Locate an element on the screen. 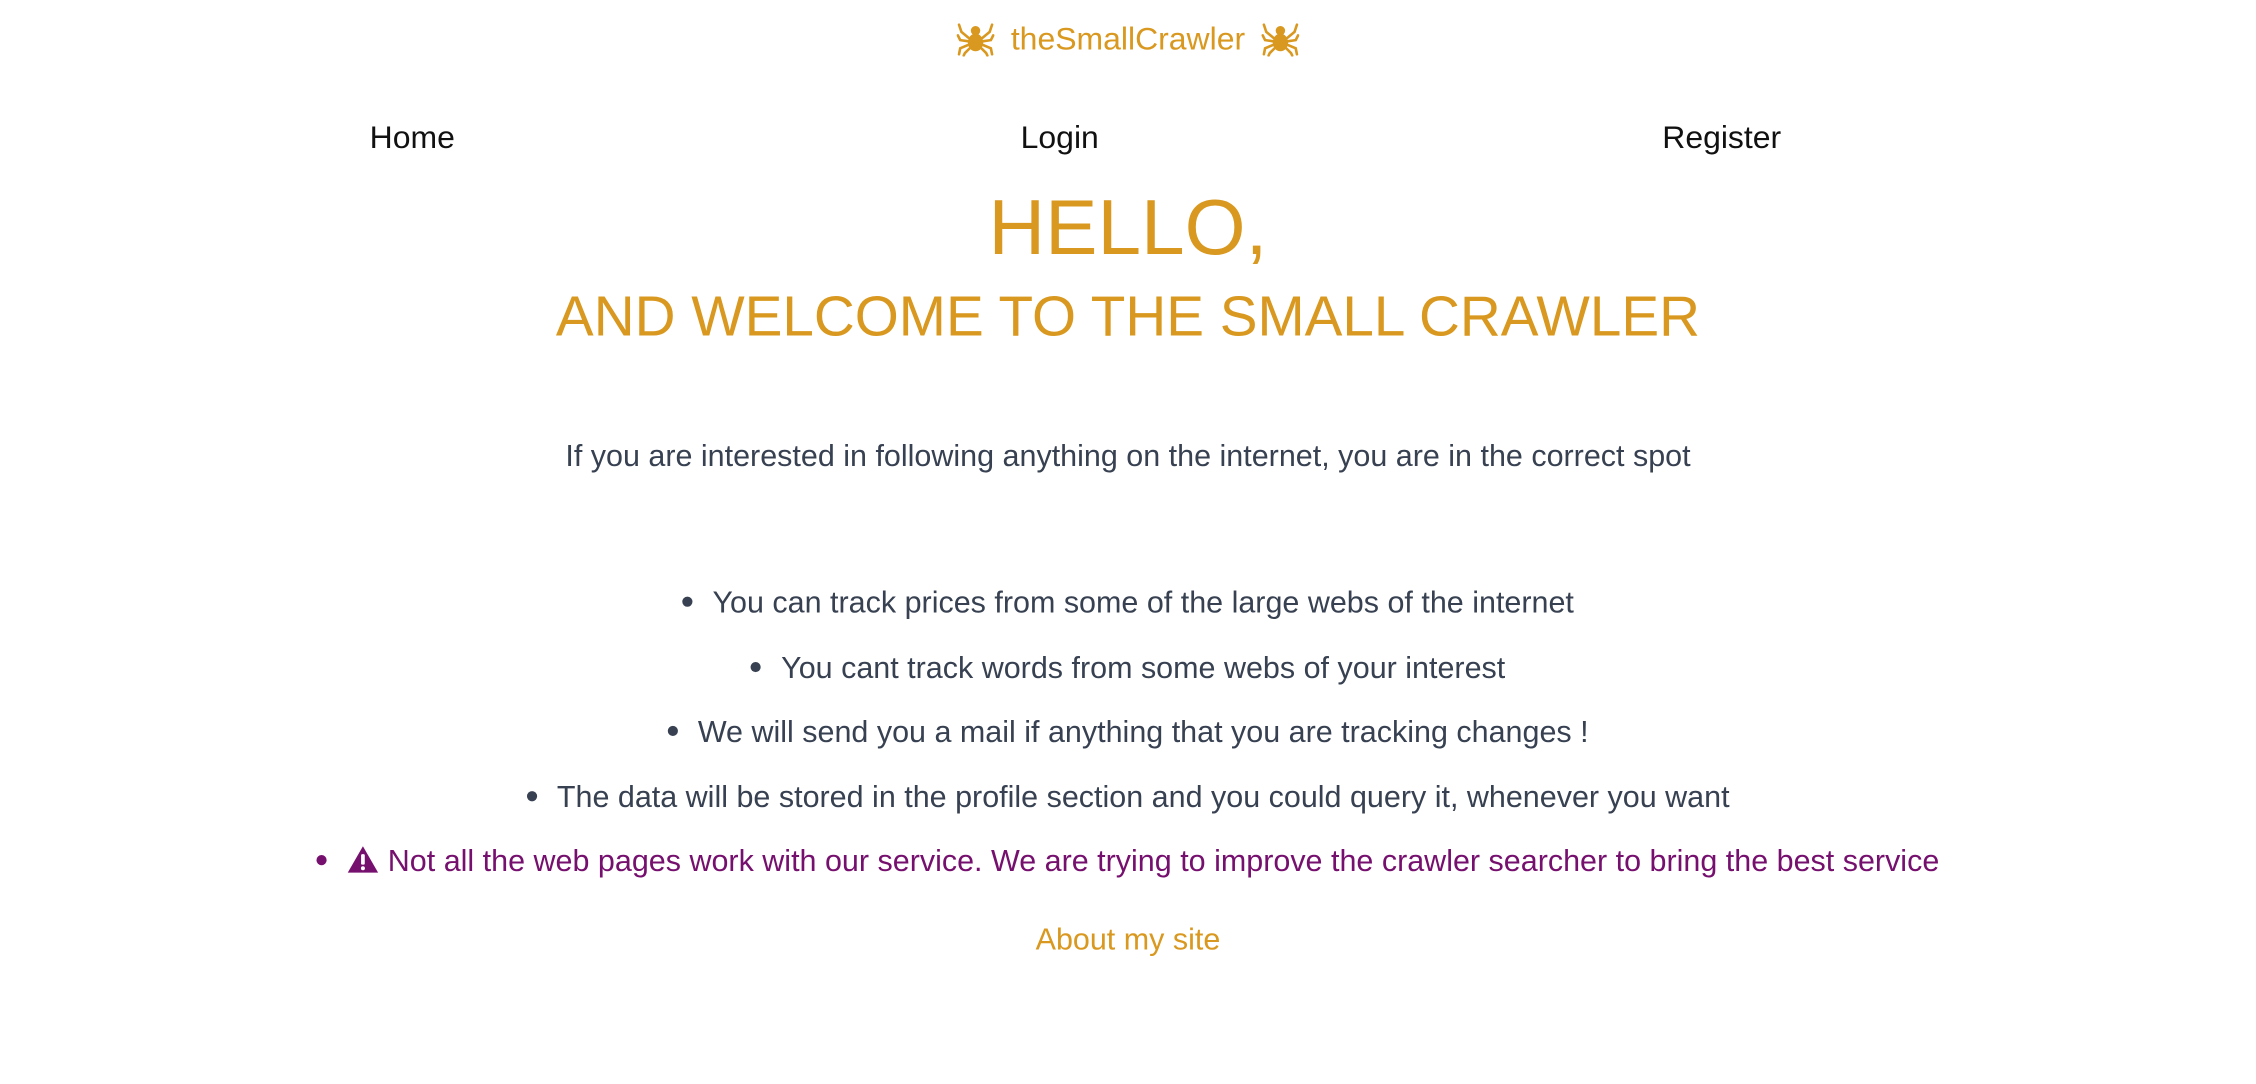 This screenshot has height=1084, width=2256. brand-title: theSmallCrawler is located at coordinates (1128, 38).